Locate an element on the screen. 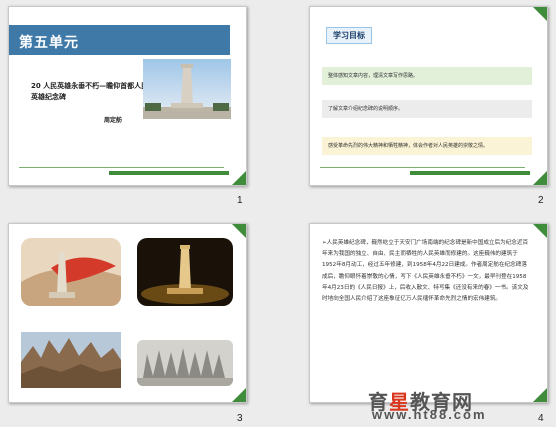 This screenshot has height=427, width=556. slide-number-3: 3 is located at coordinates (240, 418).